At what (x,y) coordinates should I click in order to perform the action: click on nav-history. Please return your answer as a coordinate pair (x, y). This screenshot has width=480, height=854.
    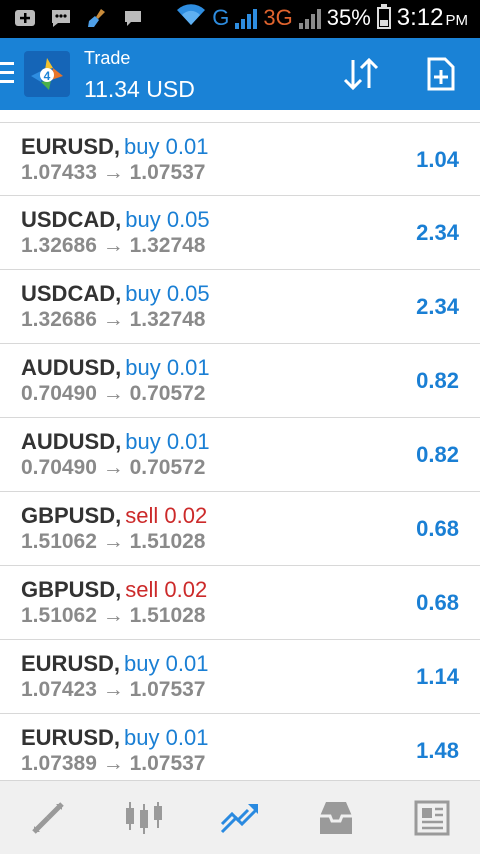
    Looking at the image, I should click on (336, 817).